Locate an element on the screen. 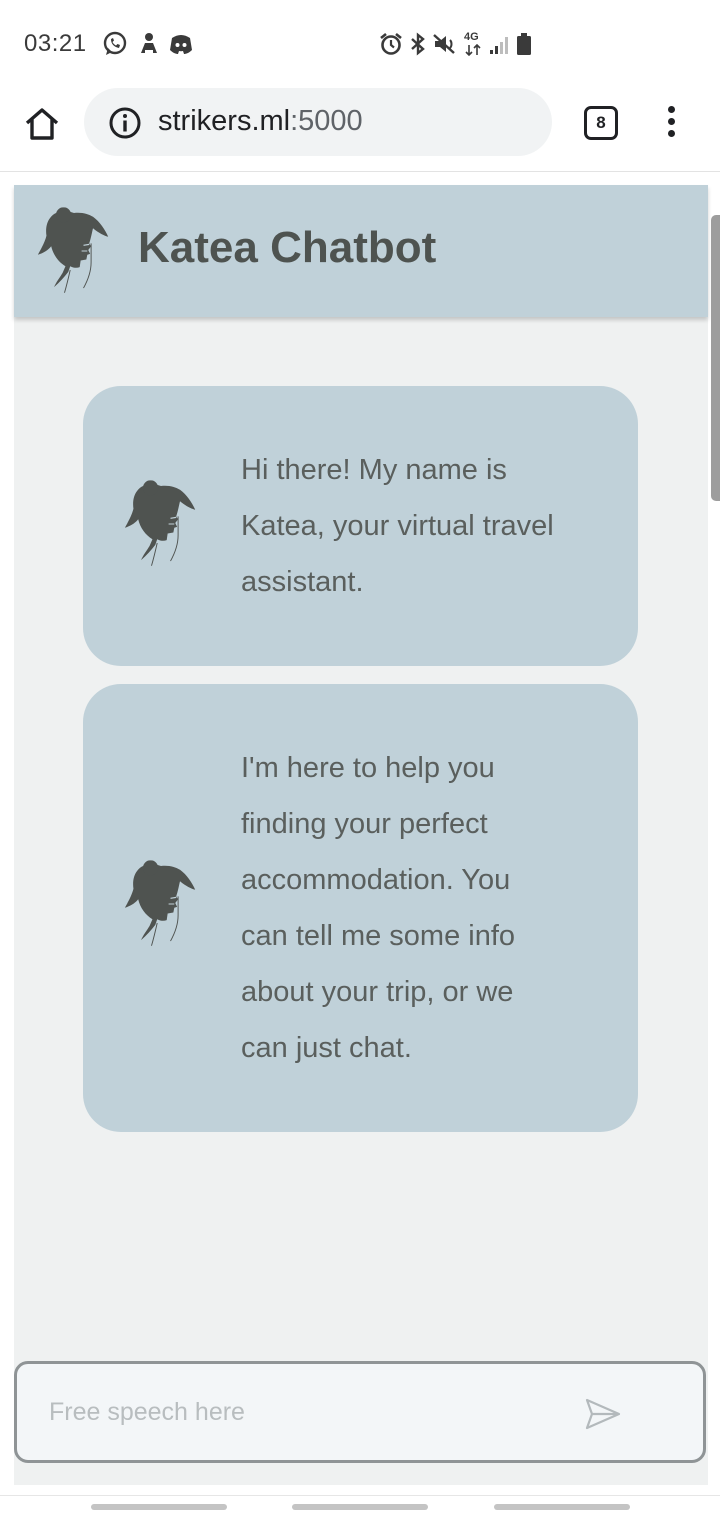 The height and width of the screenshot is (1520, 720). speech-input-box is located at coordinates (360, 1412).